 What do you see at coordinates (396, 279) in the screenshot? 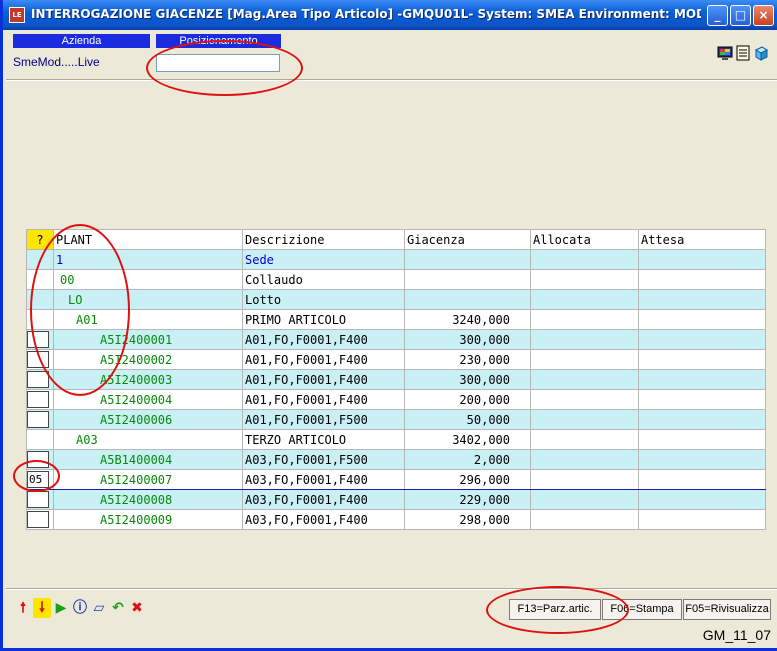
I see `table-row: 00 Collaudo` at bounding box center [396, 279].